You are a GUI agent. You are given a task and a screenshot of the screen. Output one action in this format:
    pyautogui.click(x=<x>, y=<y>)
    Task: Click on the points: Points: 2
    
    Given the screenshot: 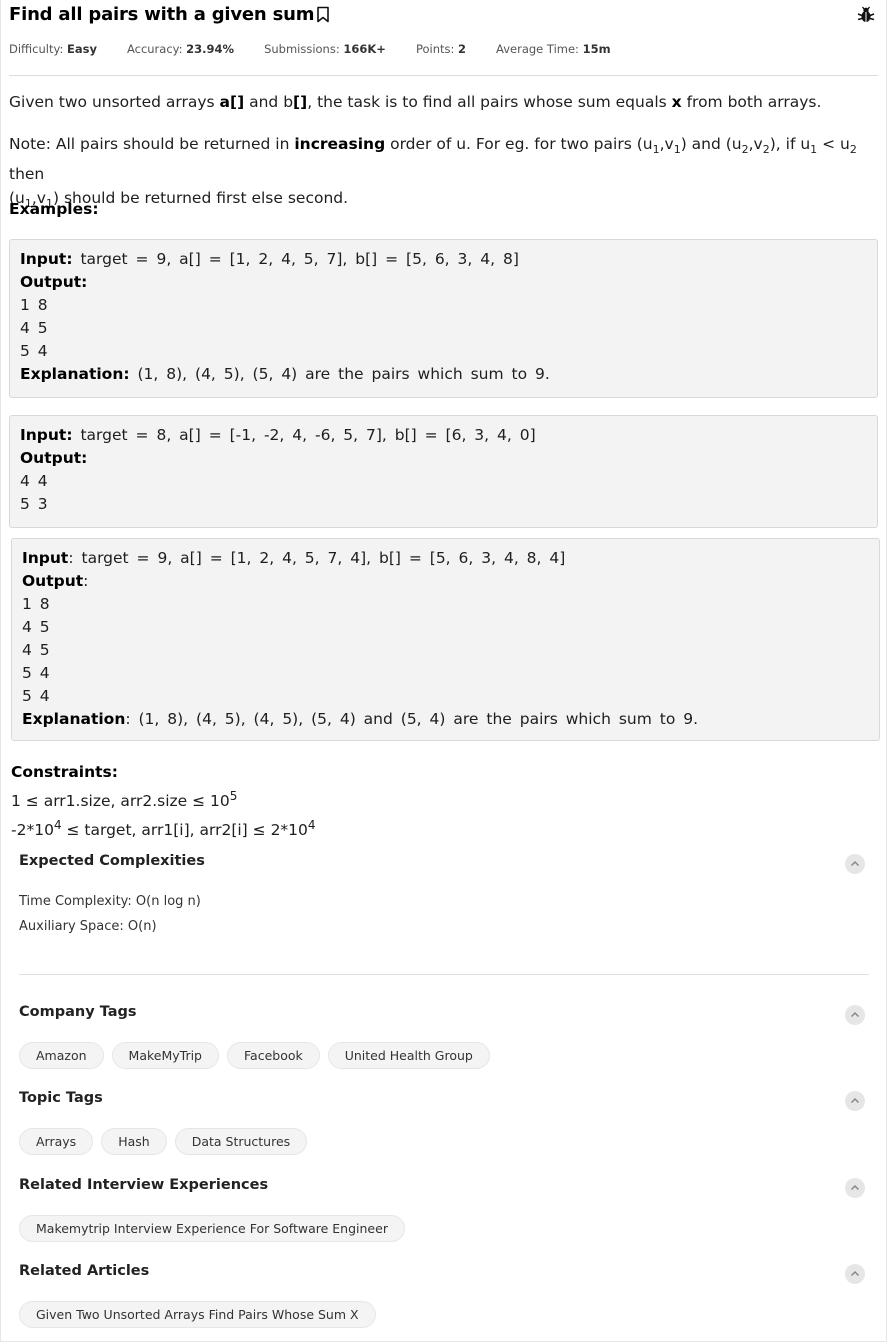 What is the action you would take?
    pyautogui.click(x=441, y=49)
    